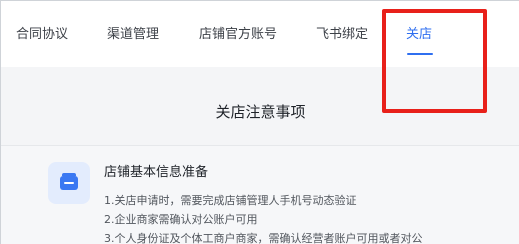 The height and width of the screenshot is (244, 519). What do you see at coordinates (419, 35) in the screenshot?
I see `tab-close-store: 关店` at bounding box center [419, 35].